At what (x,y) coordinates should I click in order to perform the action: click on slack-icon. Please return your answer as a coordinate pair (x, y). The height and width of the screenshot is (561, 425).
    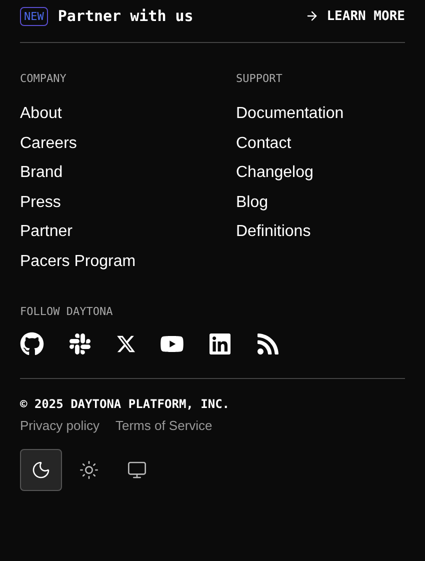
    Looking at the image, I should click on (80, 344).